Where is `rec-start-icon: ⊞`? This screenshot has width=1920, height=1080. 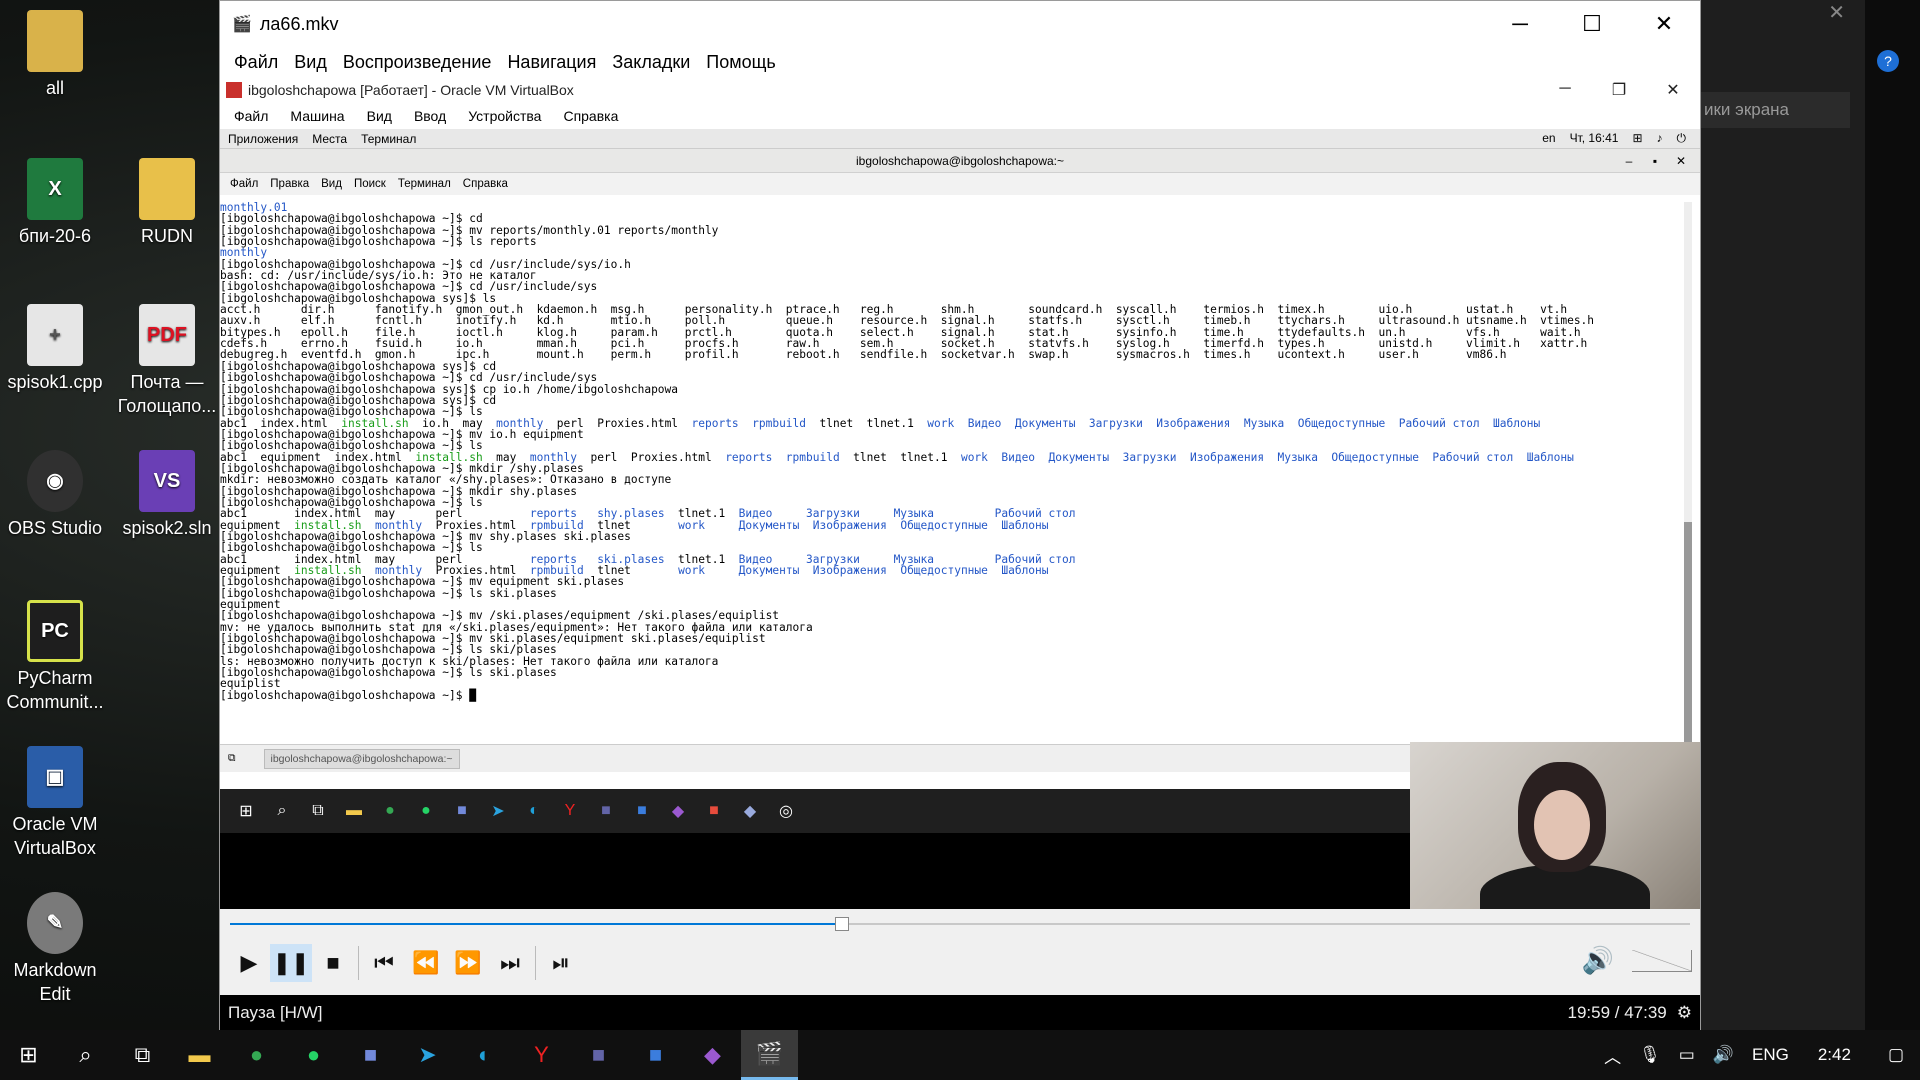 rec-start-icon: ⊞ is located at coordinates (246, 811).